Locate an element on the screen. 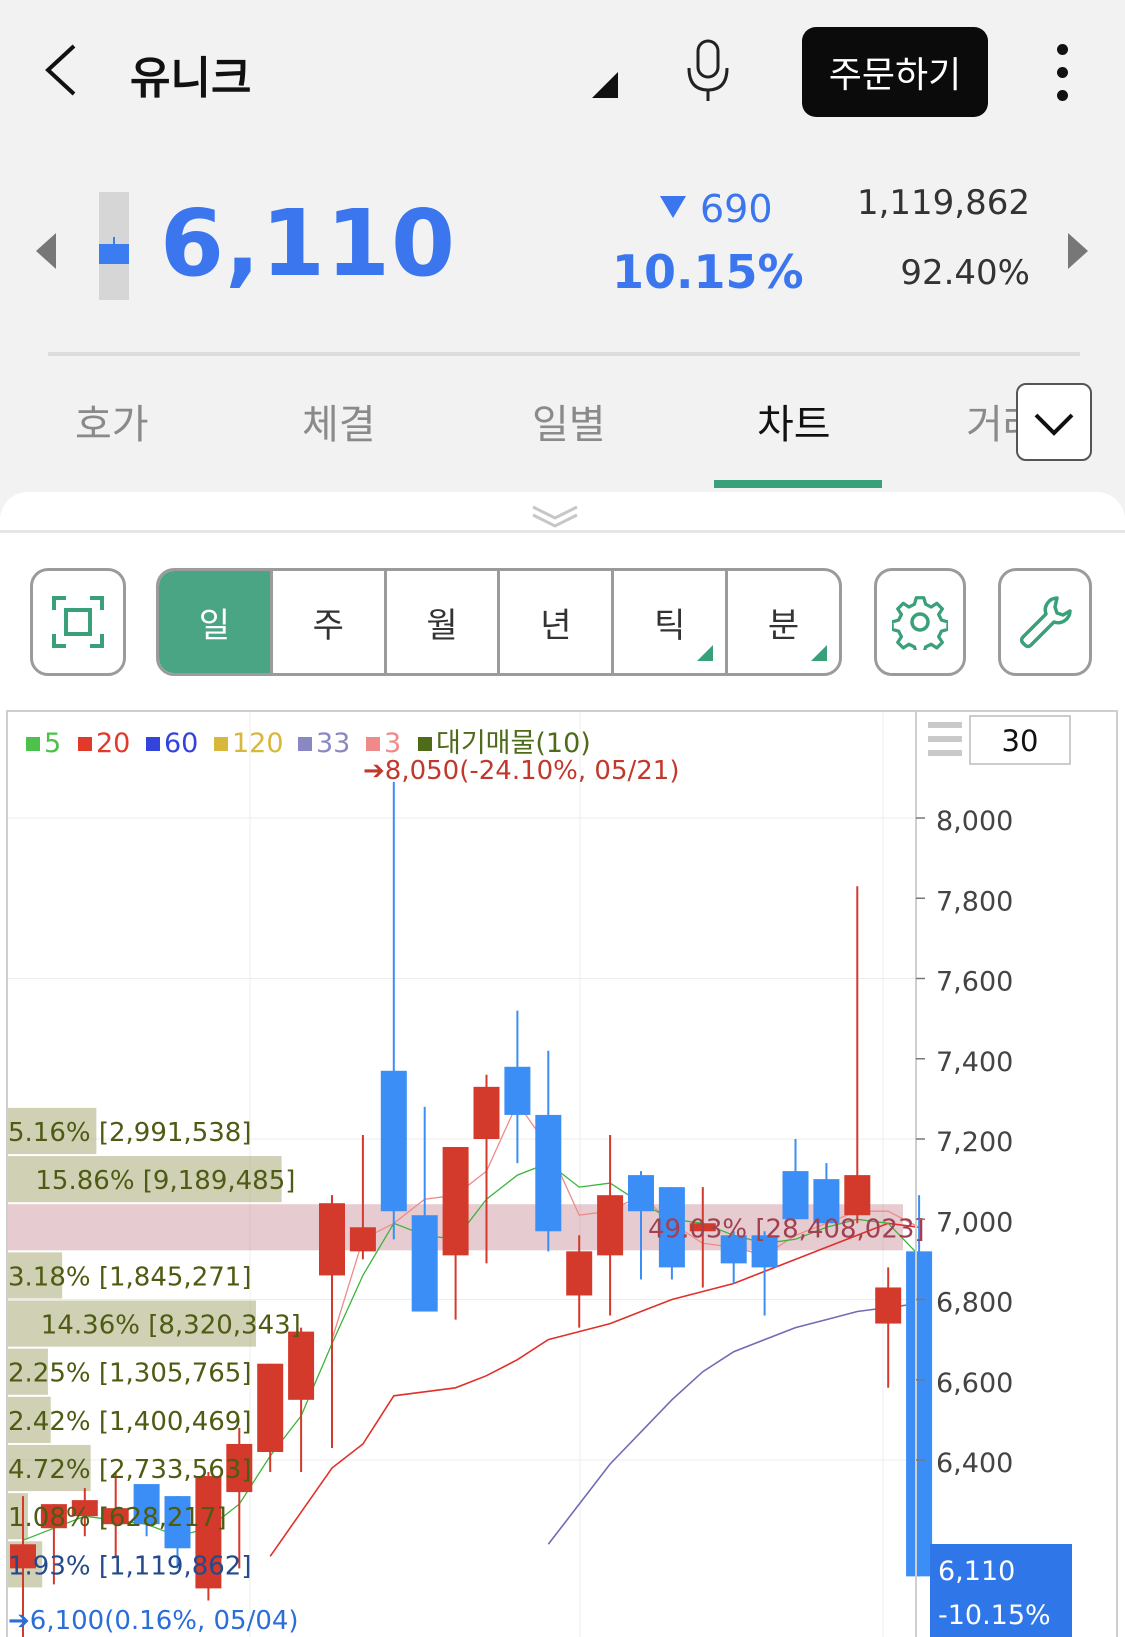  dropdown-corner-icon is located at coordinates (605, 85).